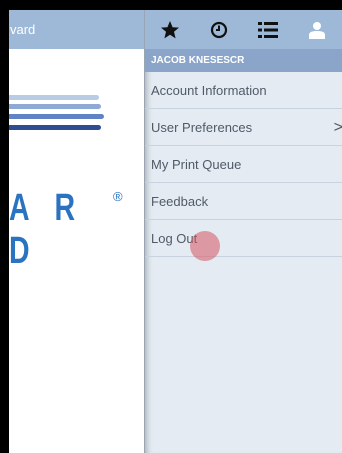 The width and height of the screenshot is (342, 453). I want to click on logo-registered-mark: ®, so click(118, 196).